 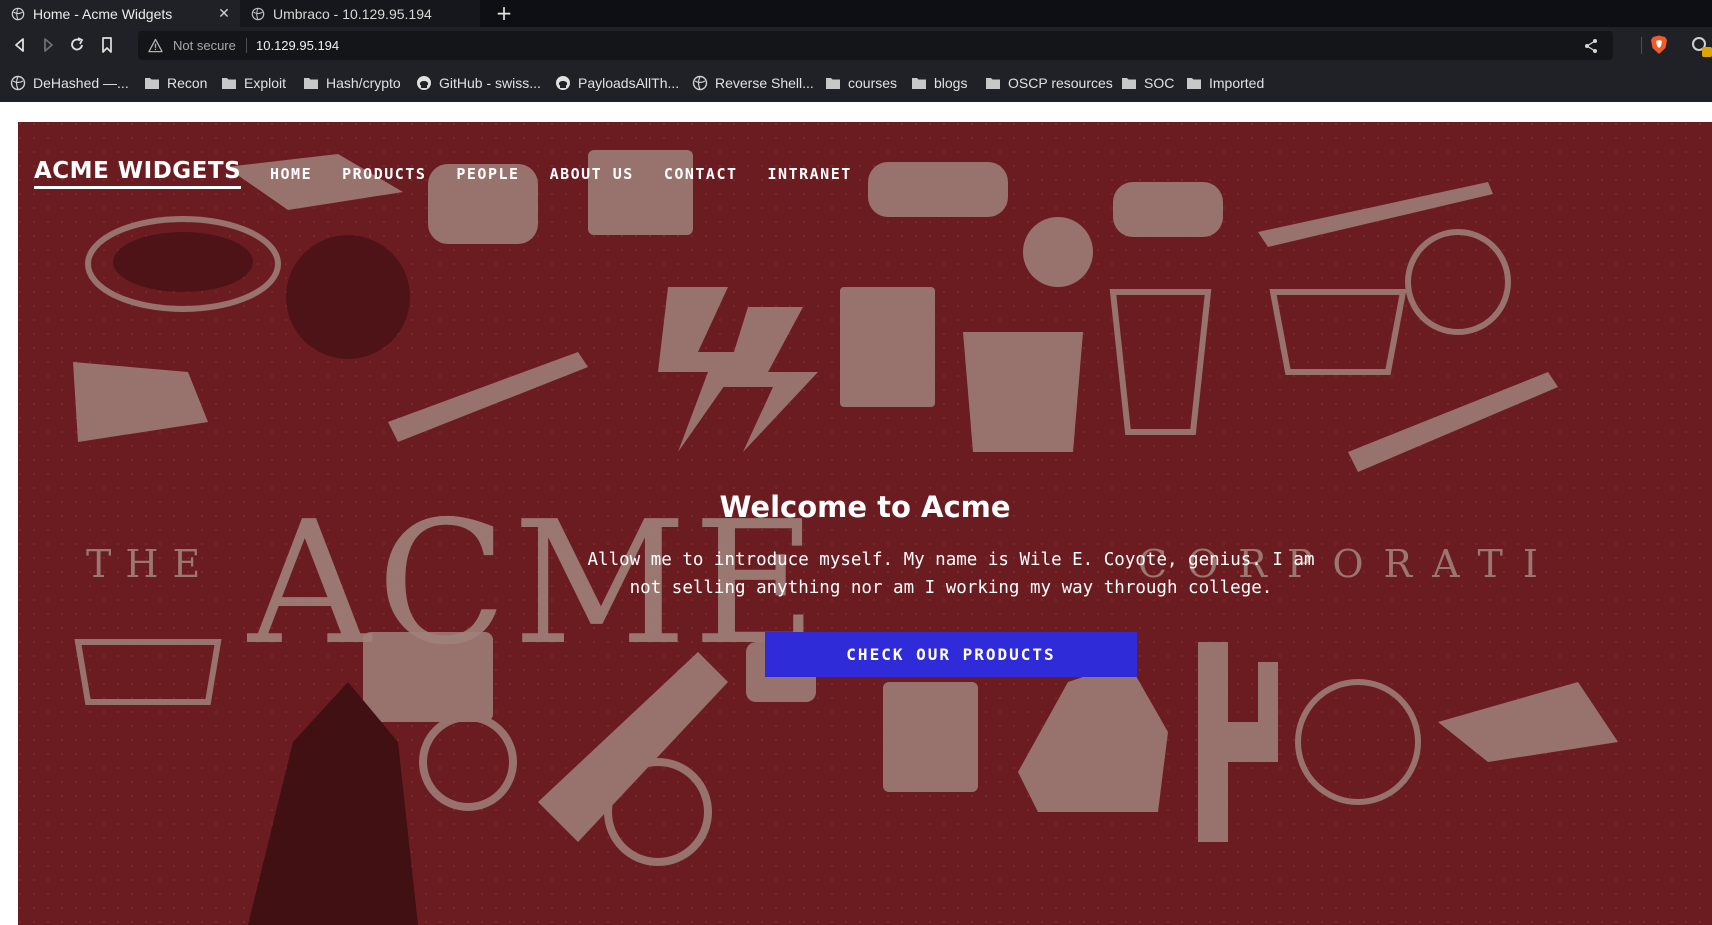 I want to click on close-tab-icon: ✕, so click(x=224, y=13).